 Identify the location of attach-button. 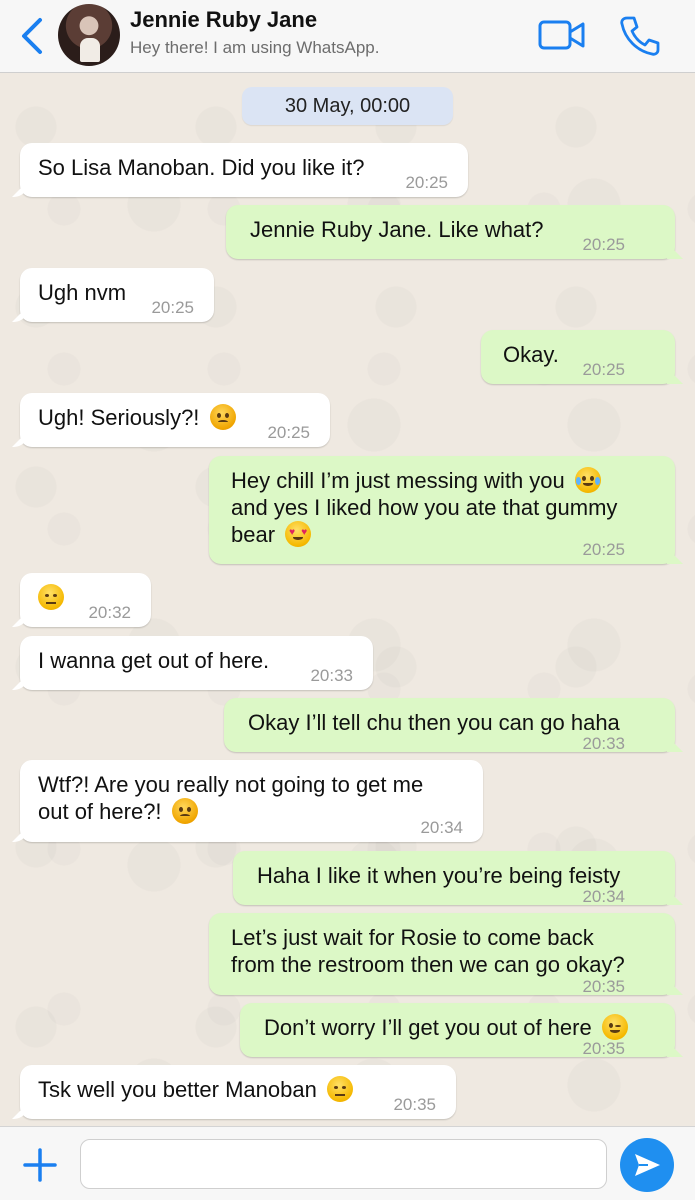
(40, 1165).